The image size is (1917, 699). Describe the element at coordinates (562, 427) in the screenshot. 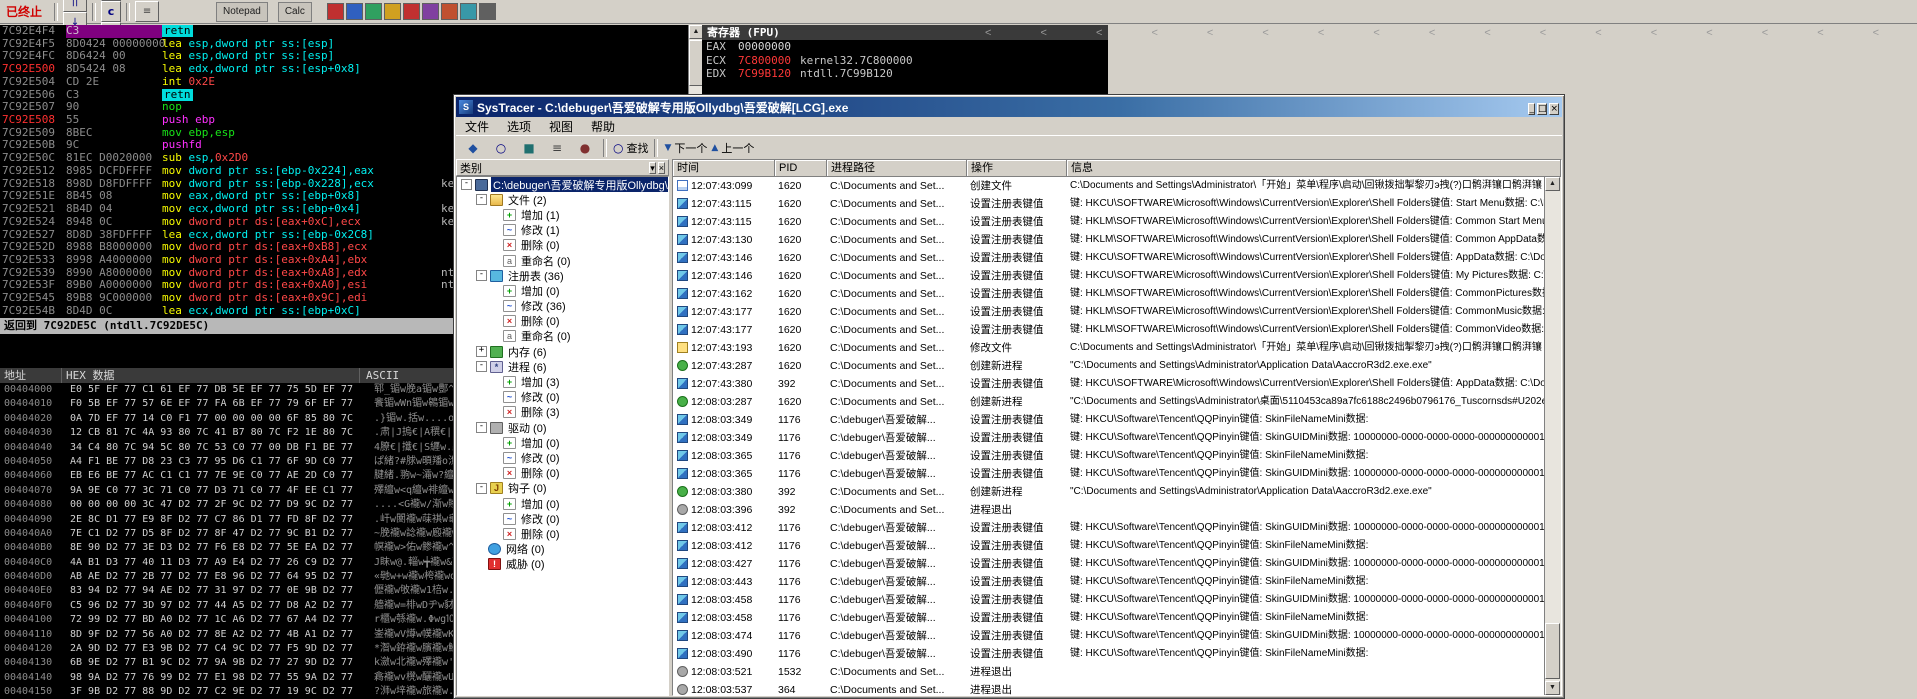

I see `tree-item: - 驱动 (0)` at that location.